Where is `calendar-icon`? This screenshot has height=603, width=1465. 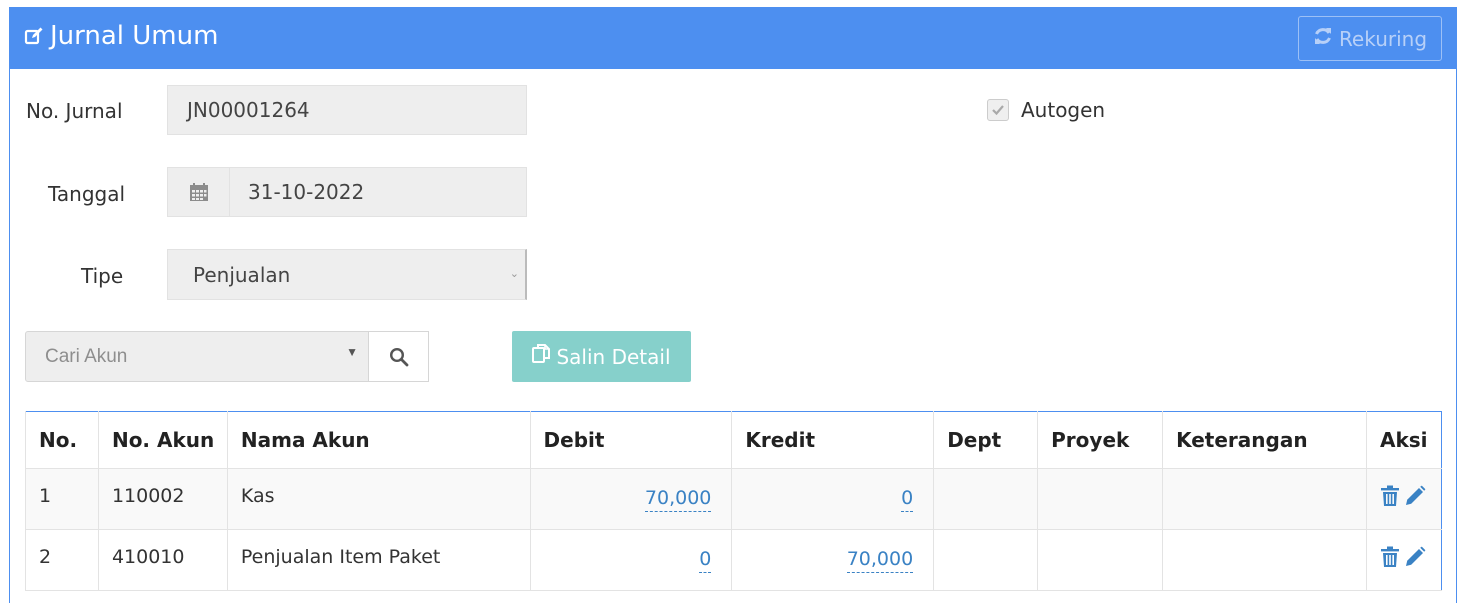 calendar-icon is located at coordinates (199, 192).